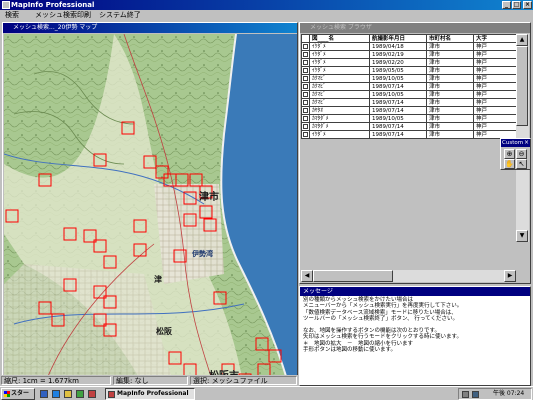  What do you see at coordinates (84, 15) in the screenshot?
I see `menu-print: 印刷` at bounding box center [84, 15].